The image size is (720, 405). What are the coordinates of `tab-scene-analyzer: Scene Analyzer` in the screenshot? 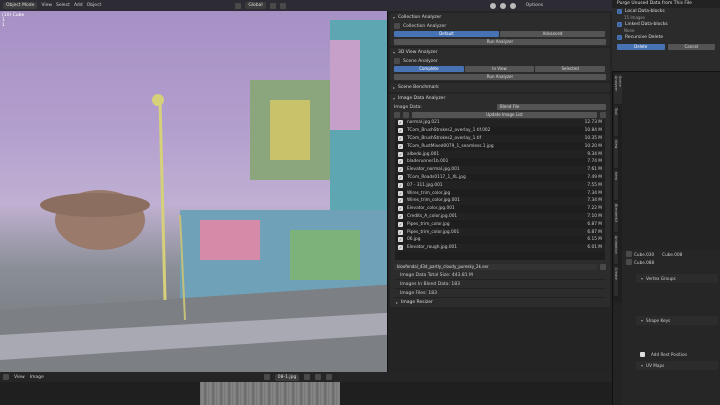 It's located at (618, 89).